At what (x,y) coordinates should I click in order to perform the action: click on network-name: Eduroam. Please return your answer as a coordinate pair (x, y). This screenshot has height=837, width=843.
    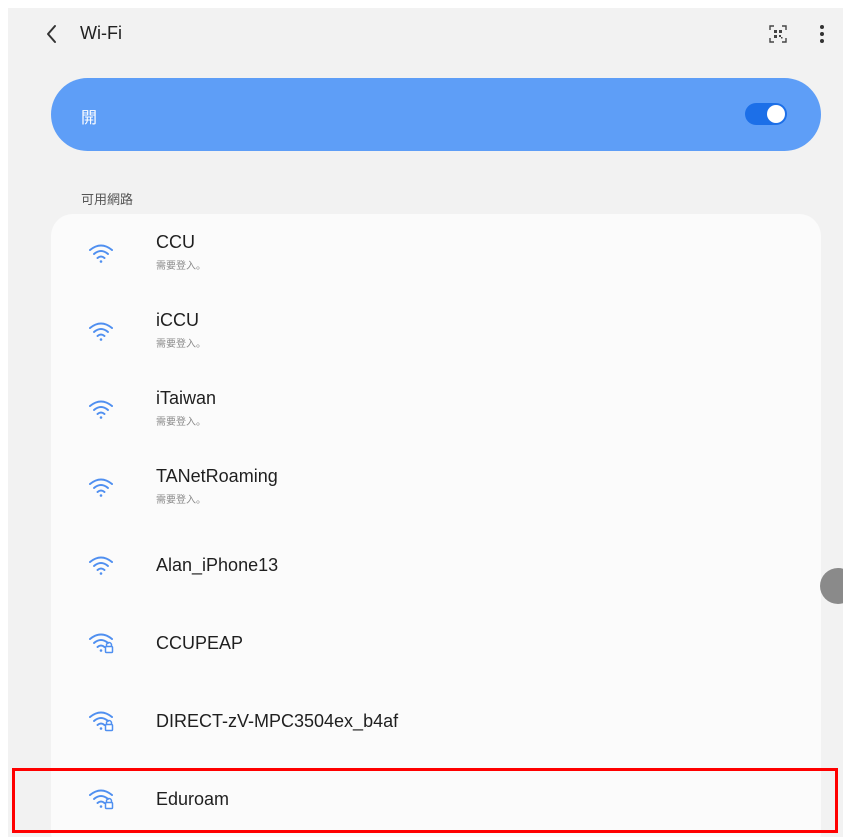
    Looking at the image, I should click on (193, 799).